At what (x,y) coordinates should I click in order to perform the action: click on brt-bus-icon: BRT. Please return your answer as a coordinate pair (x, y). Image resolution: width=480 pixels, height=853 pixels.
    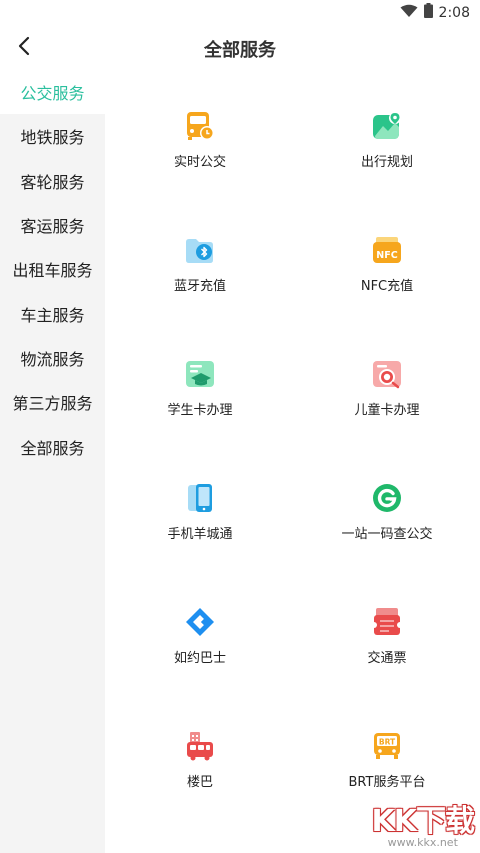
    Looking at the image, I should click on (387, 746).